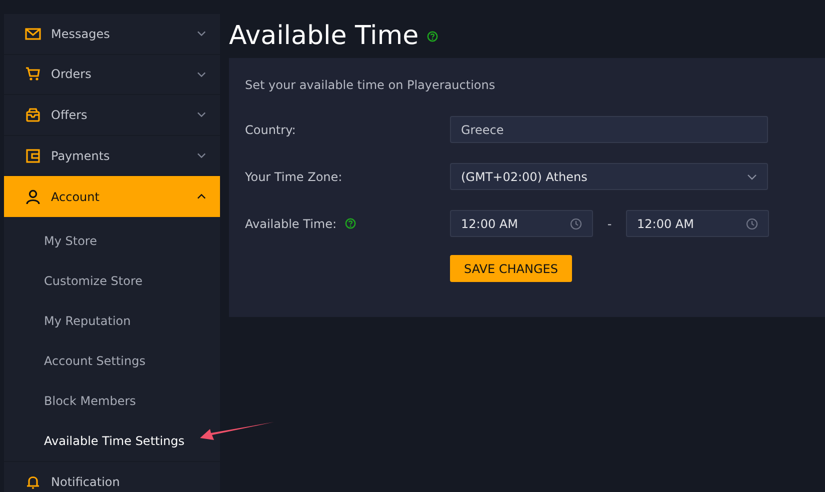 Image resolution: width=825 pixels, height=492 pixels. I want to click on sidebar-item: Offers, so click(112, 115).